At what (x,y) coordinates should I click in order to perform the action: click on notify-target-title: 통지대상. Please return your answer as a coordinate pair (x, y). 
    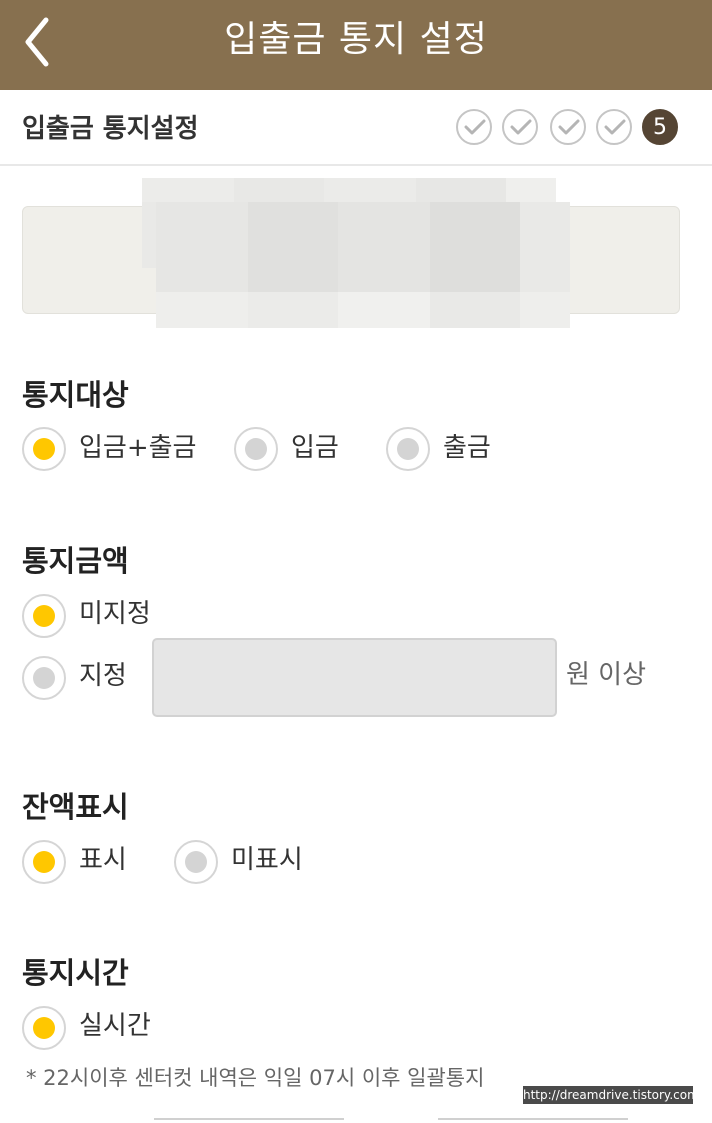
    Looking at the image, I should click on (75, 395).